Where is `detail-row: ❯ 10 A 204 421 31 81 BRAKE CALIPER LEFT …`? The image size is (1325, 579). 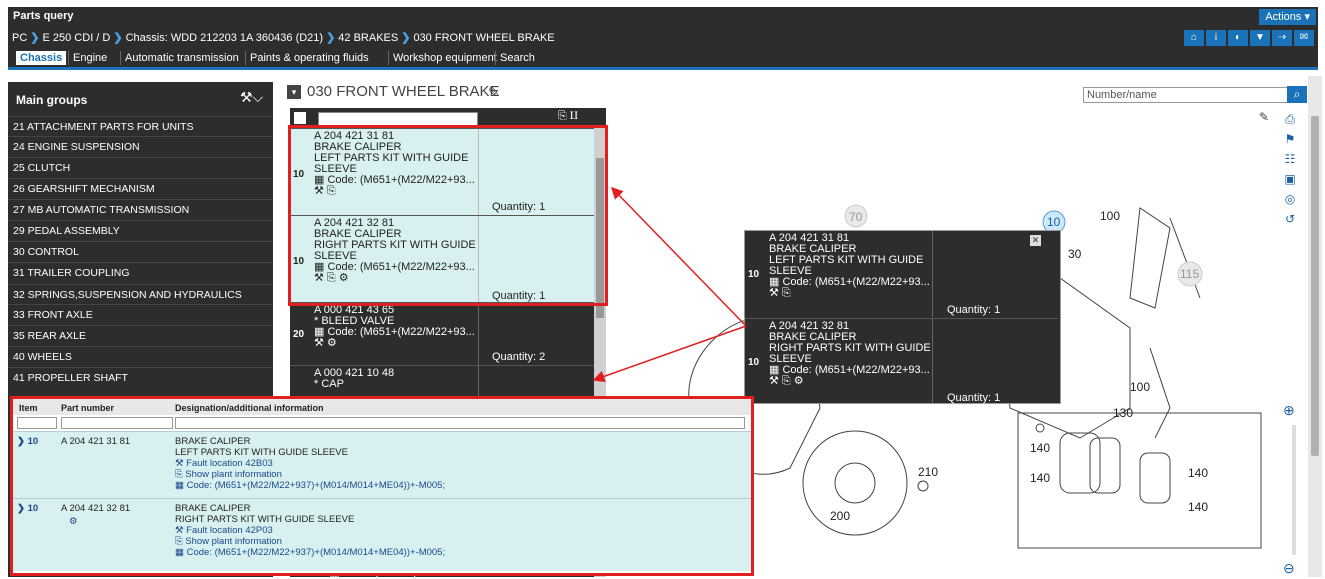
detail-row: ❯ 10 A 204 421 31 81 BRAKE CALIPER LEFT … is located at coordinates (382, 464).